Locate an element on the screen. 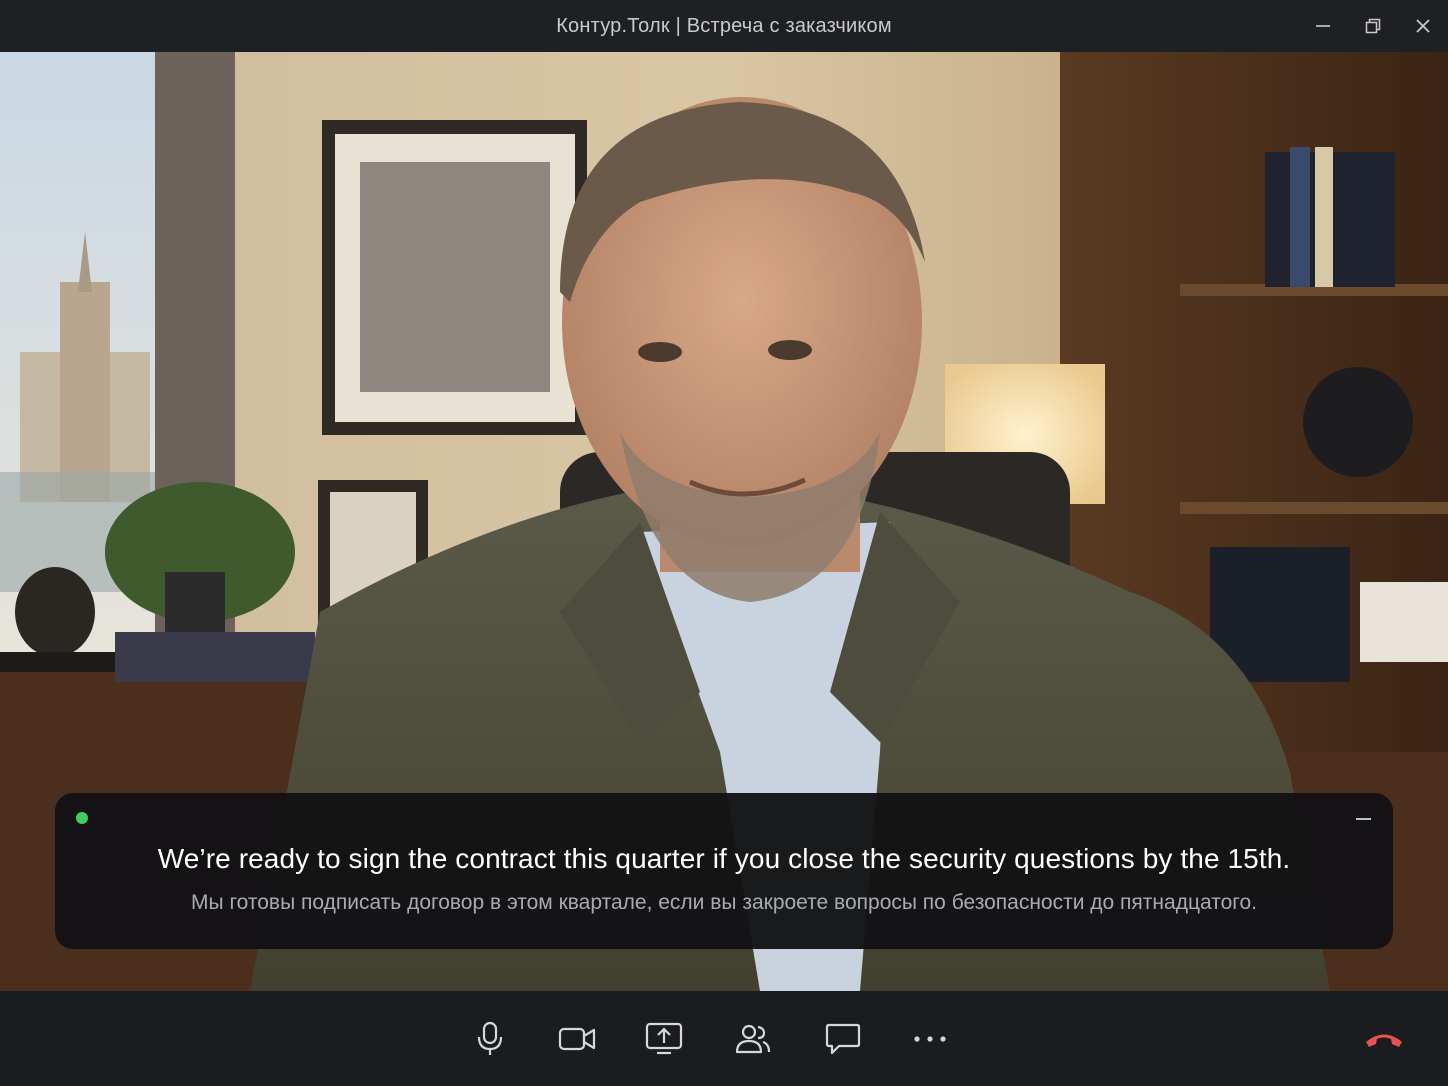  close-icon is located at coordinates (1423, 26).